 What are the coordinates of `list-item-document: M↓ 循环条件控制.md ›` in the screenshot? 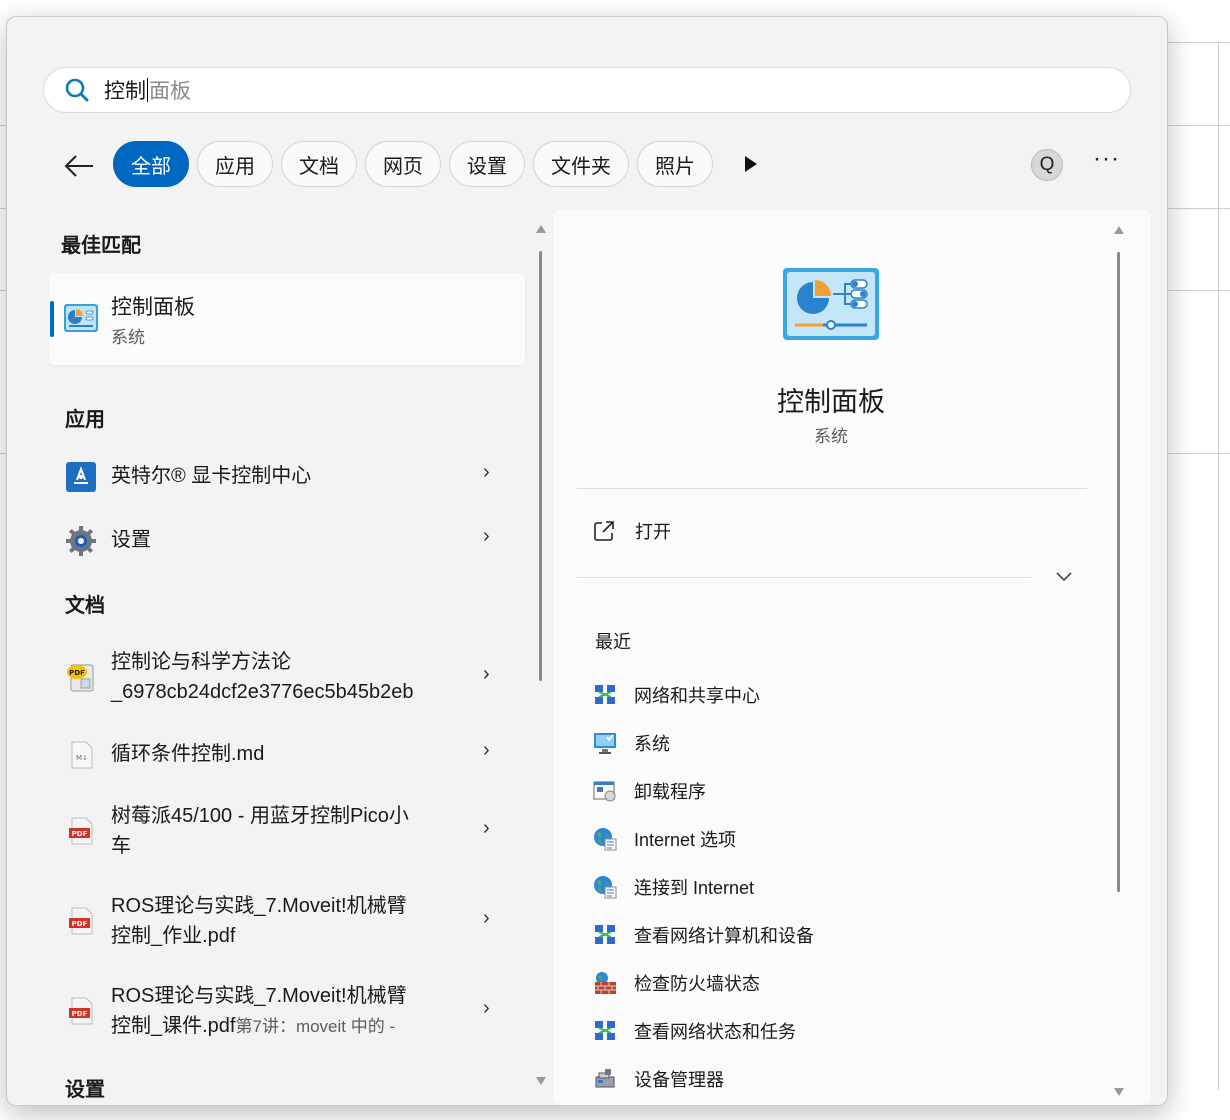 It's located at (287, 755).